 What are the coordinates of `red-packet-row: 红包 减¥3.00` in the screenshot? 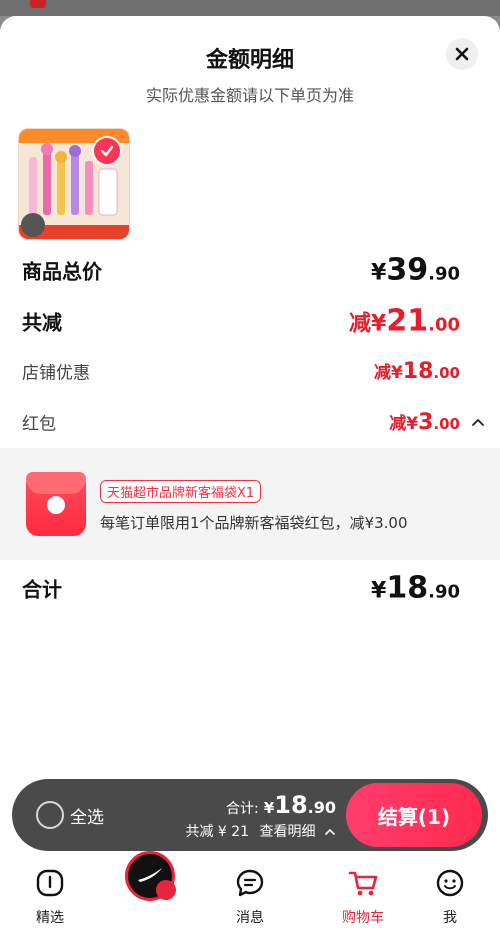 It's located at (253, 422).